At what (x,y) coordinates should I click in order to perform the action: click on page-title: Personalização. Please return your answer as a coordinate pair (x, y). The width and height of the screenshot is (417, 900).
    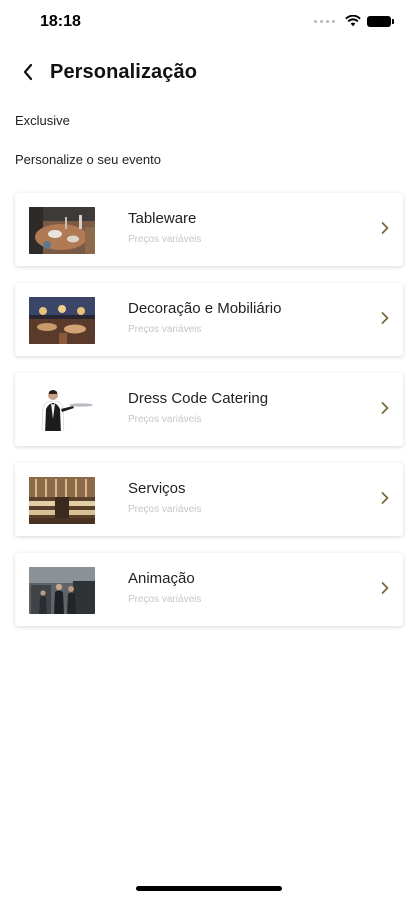
    Looking at the image, I should click on (124, 72).